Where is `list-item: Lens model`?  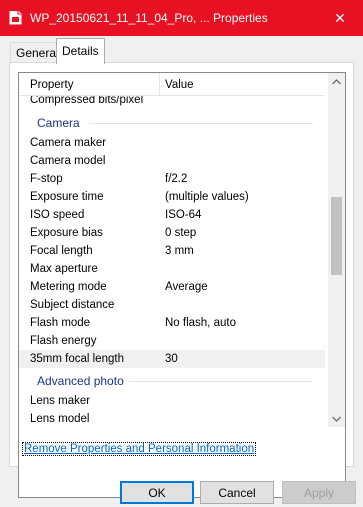
list-item: Lens model is located at coordinates (172, 419).